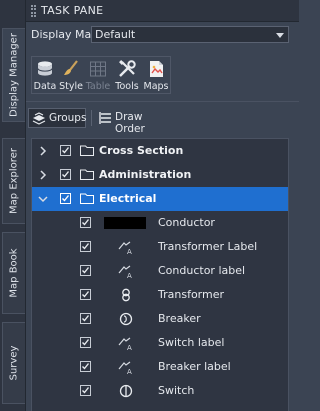 This screenshot has width=320, height=411. I want to click on tools-icon, so click(127, 68).